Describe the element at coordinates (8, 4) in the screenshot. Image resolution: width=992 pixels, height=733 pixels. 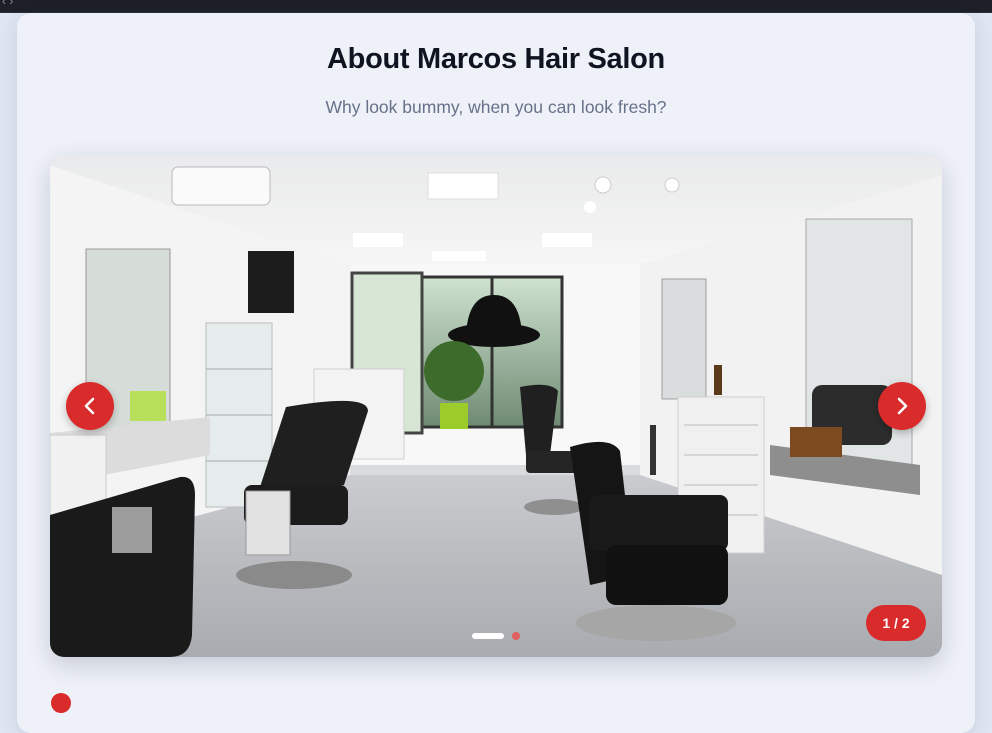
I see `browser-breadcrumb: ‹ ›` at that location.